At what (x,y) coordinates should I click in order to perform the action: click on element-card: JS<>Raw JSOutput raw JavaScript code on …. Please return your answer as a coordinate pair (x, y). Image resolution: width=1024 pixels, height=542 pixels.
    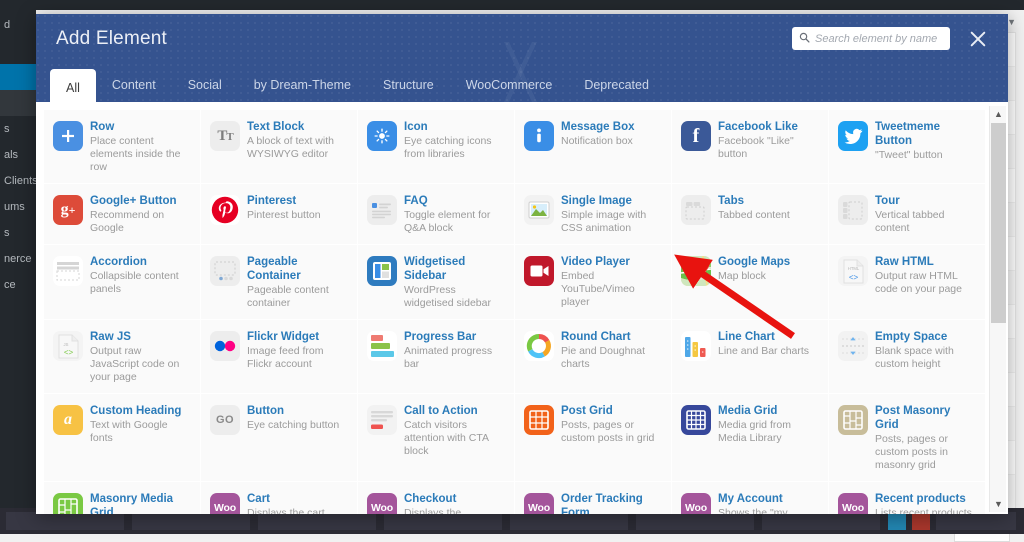
    Looking at the image, I should click on (122, 357).